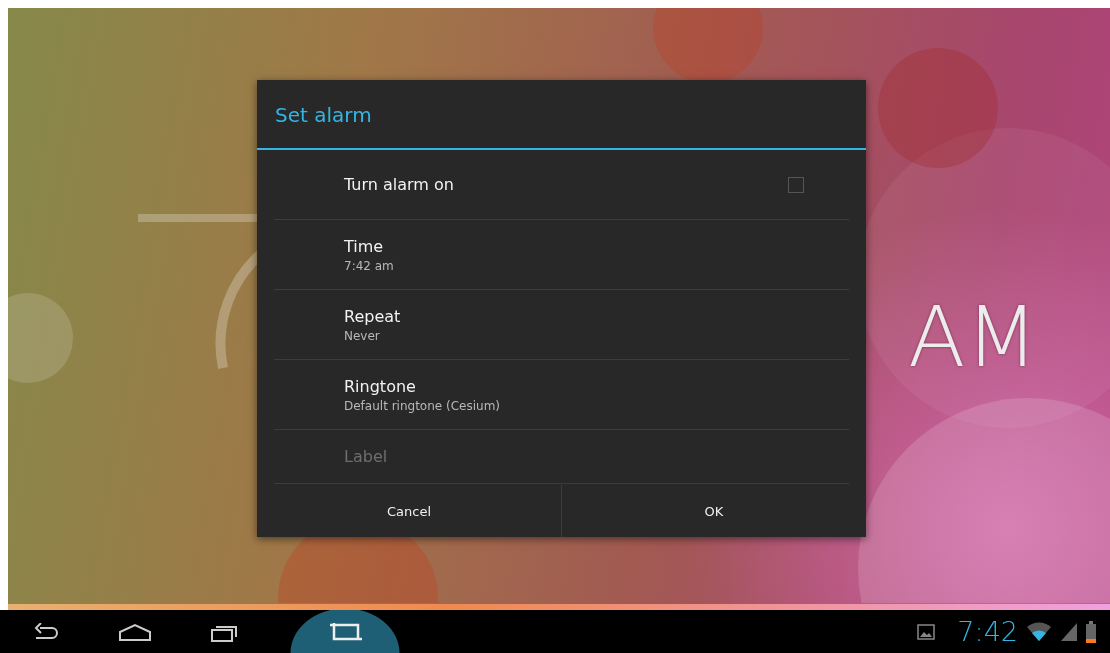 This screenshot has height=653, width=1110. I want to click on settings-row: Ringtone Default ringtone (Cesium), so click(561, 395).